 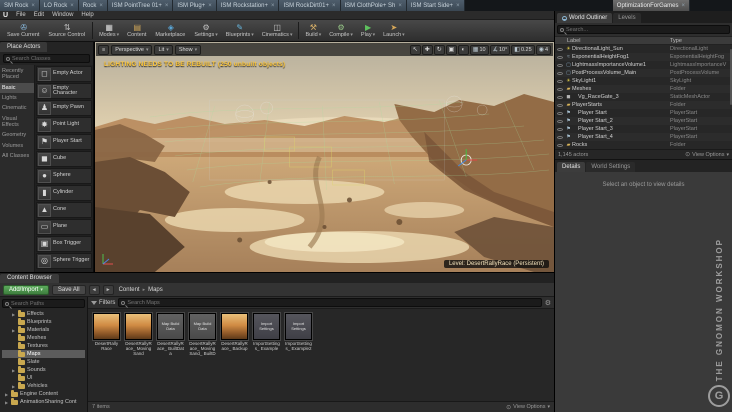 What do you see at coordinates (155, 290) in the screenshot?
I see `breadcrumb-item-maps: Maps` at bounding box center [155, 290].